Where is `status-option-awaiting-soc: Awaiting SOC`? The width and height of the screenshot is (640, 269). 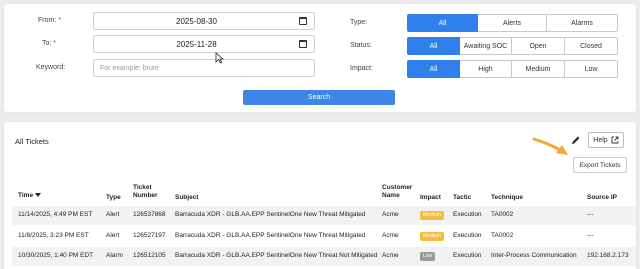 status-option-awaiting-soc: Awaiting SOC is located at coordinates (486, 46).